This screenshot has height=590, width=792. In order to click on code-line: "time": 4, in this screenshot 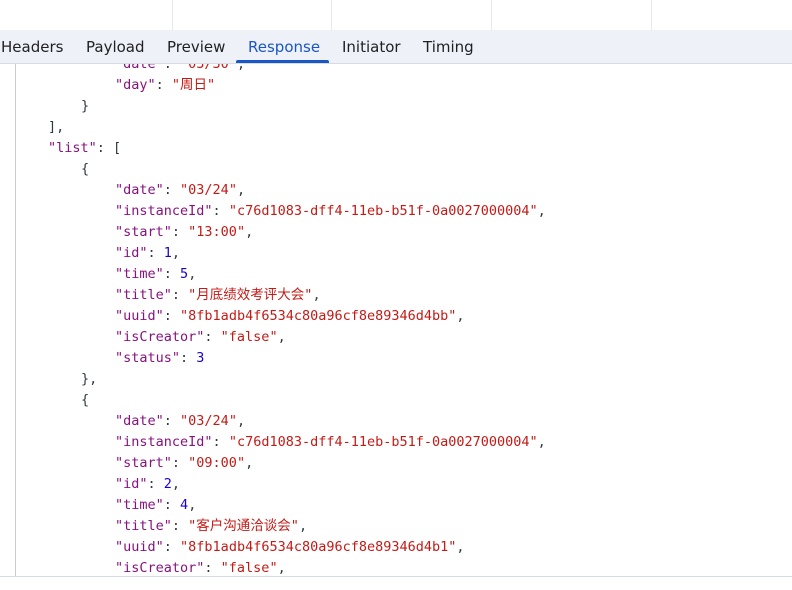, I will do `click(156, 505)`.